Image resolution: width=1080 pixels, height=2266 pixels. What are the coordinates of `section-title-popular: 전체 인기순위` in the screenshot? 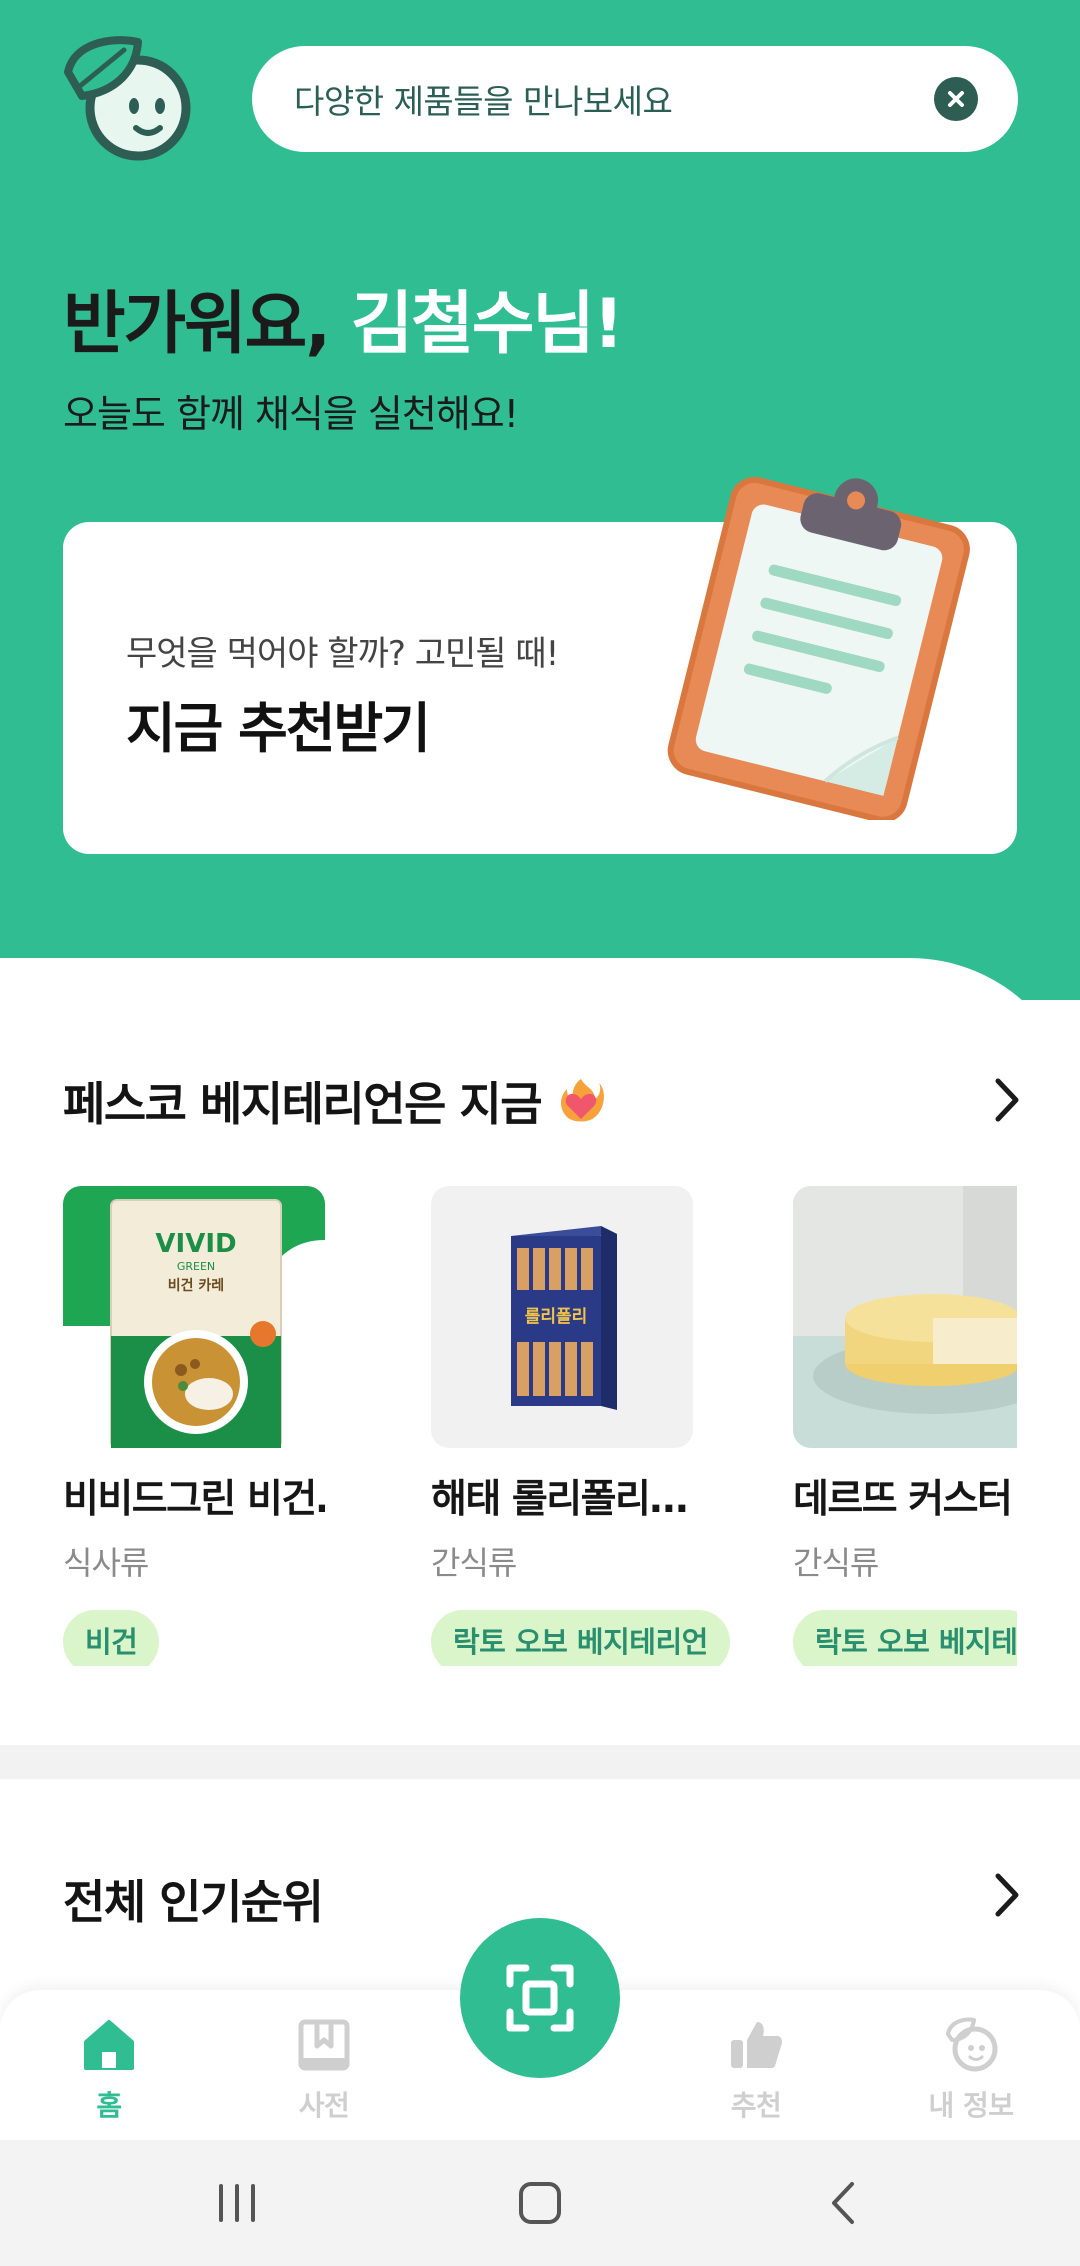 It's located at (193, 1902).